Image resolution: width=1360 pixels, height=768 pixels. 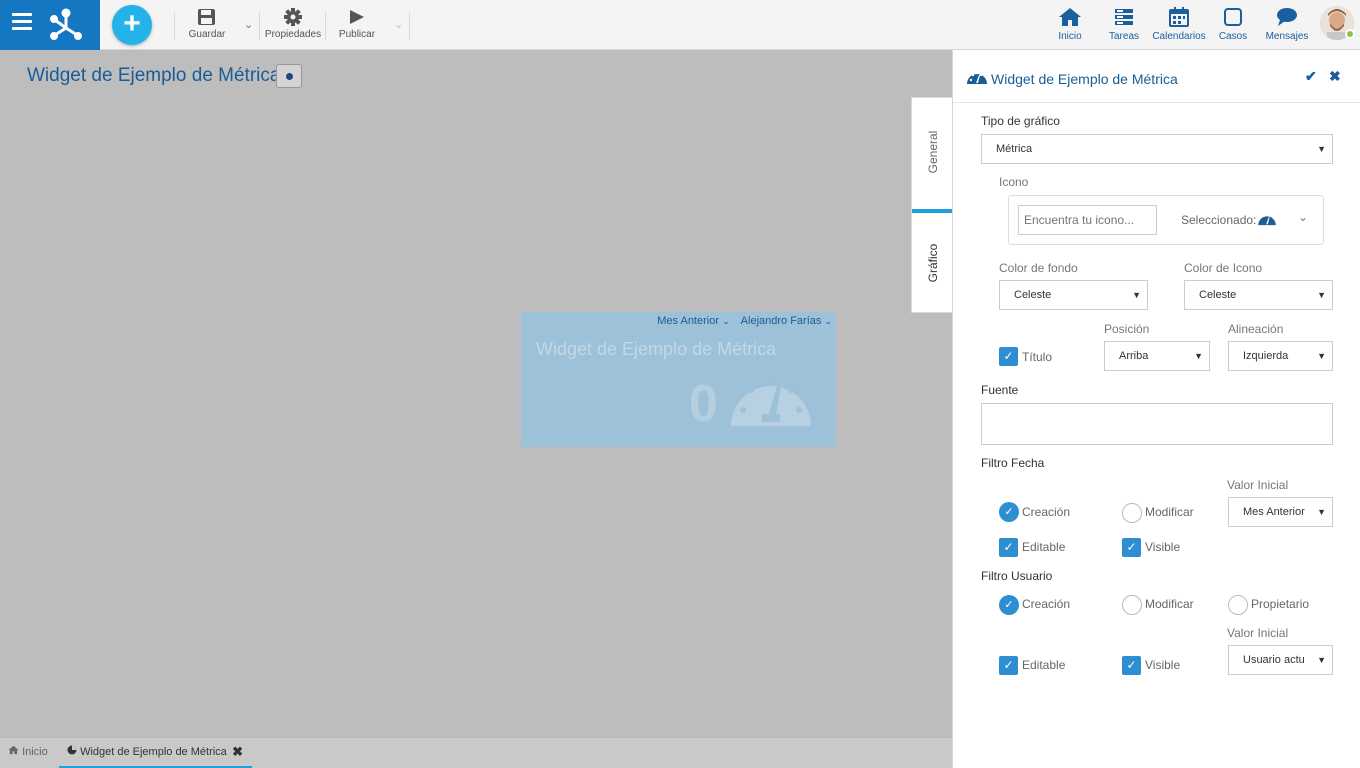 I want to click on icon-color-value: Celeste, so click(x=1218, y=295).